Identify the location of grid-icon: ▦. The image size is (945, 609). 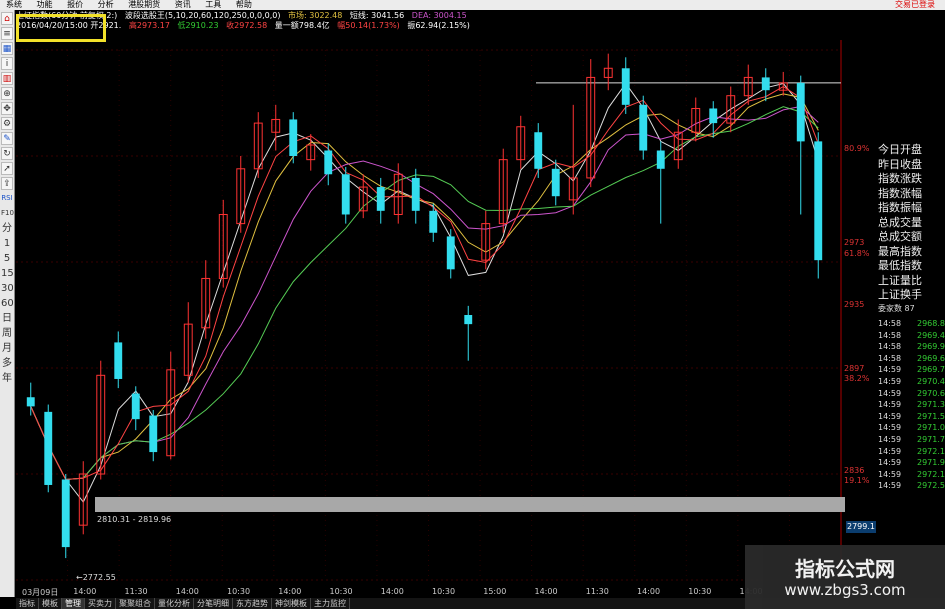
(7, 48).